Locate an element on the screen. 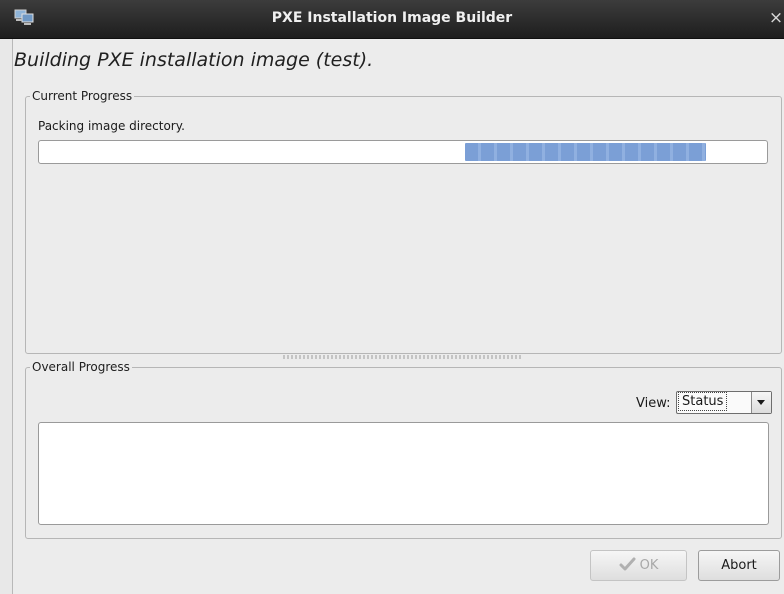  close-icon: × is located at coordinates (776, 18).